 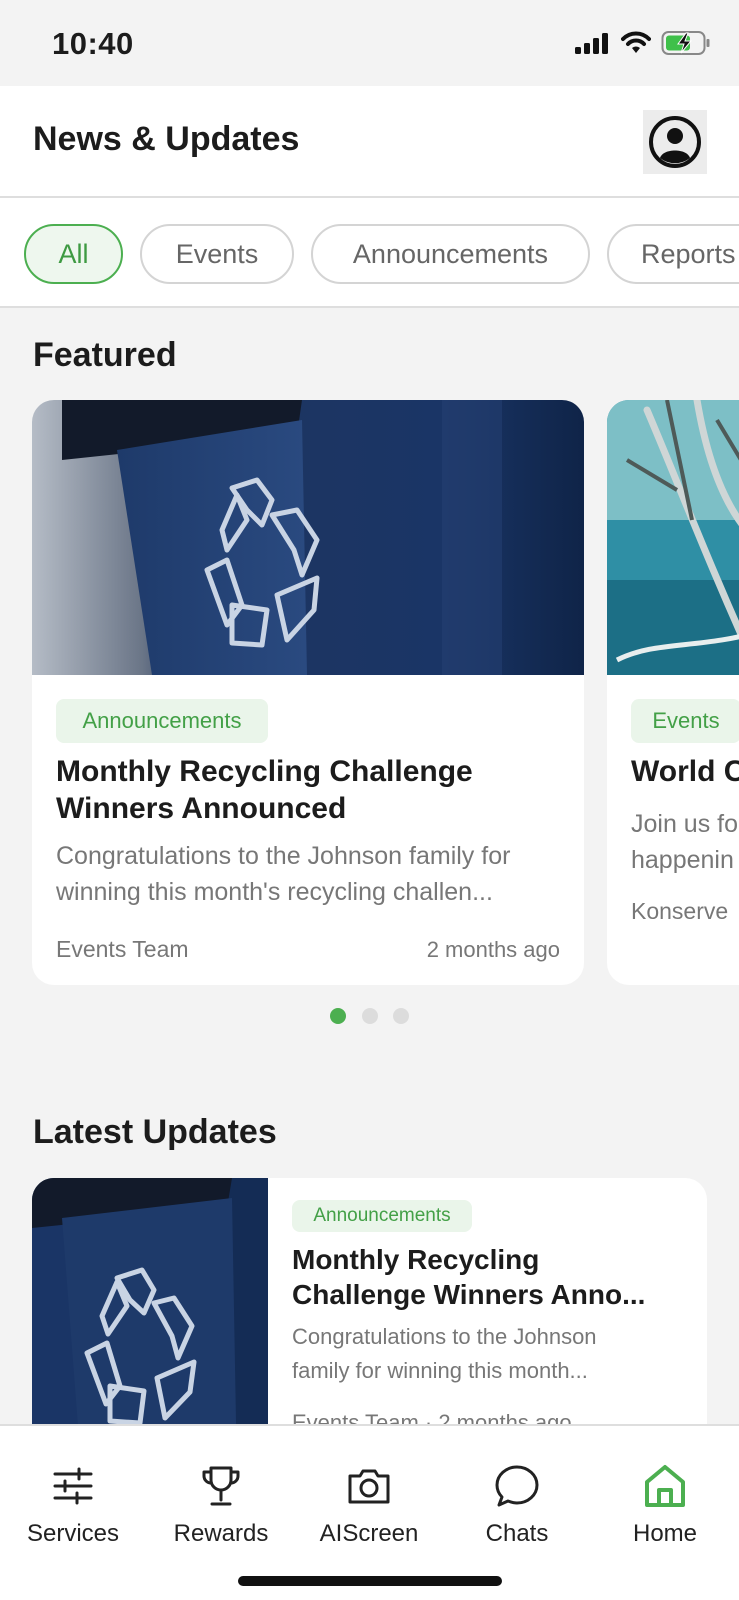 I want to click on card-title-line-1: Monthly Recycling Challenge, so click(x=264, y=771).